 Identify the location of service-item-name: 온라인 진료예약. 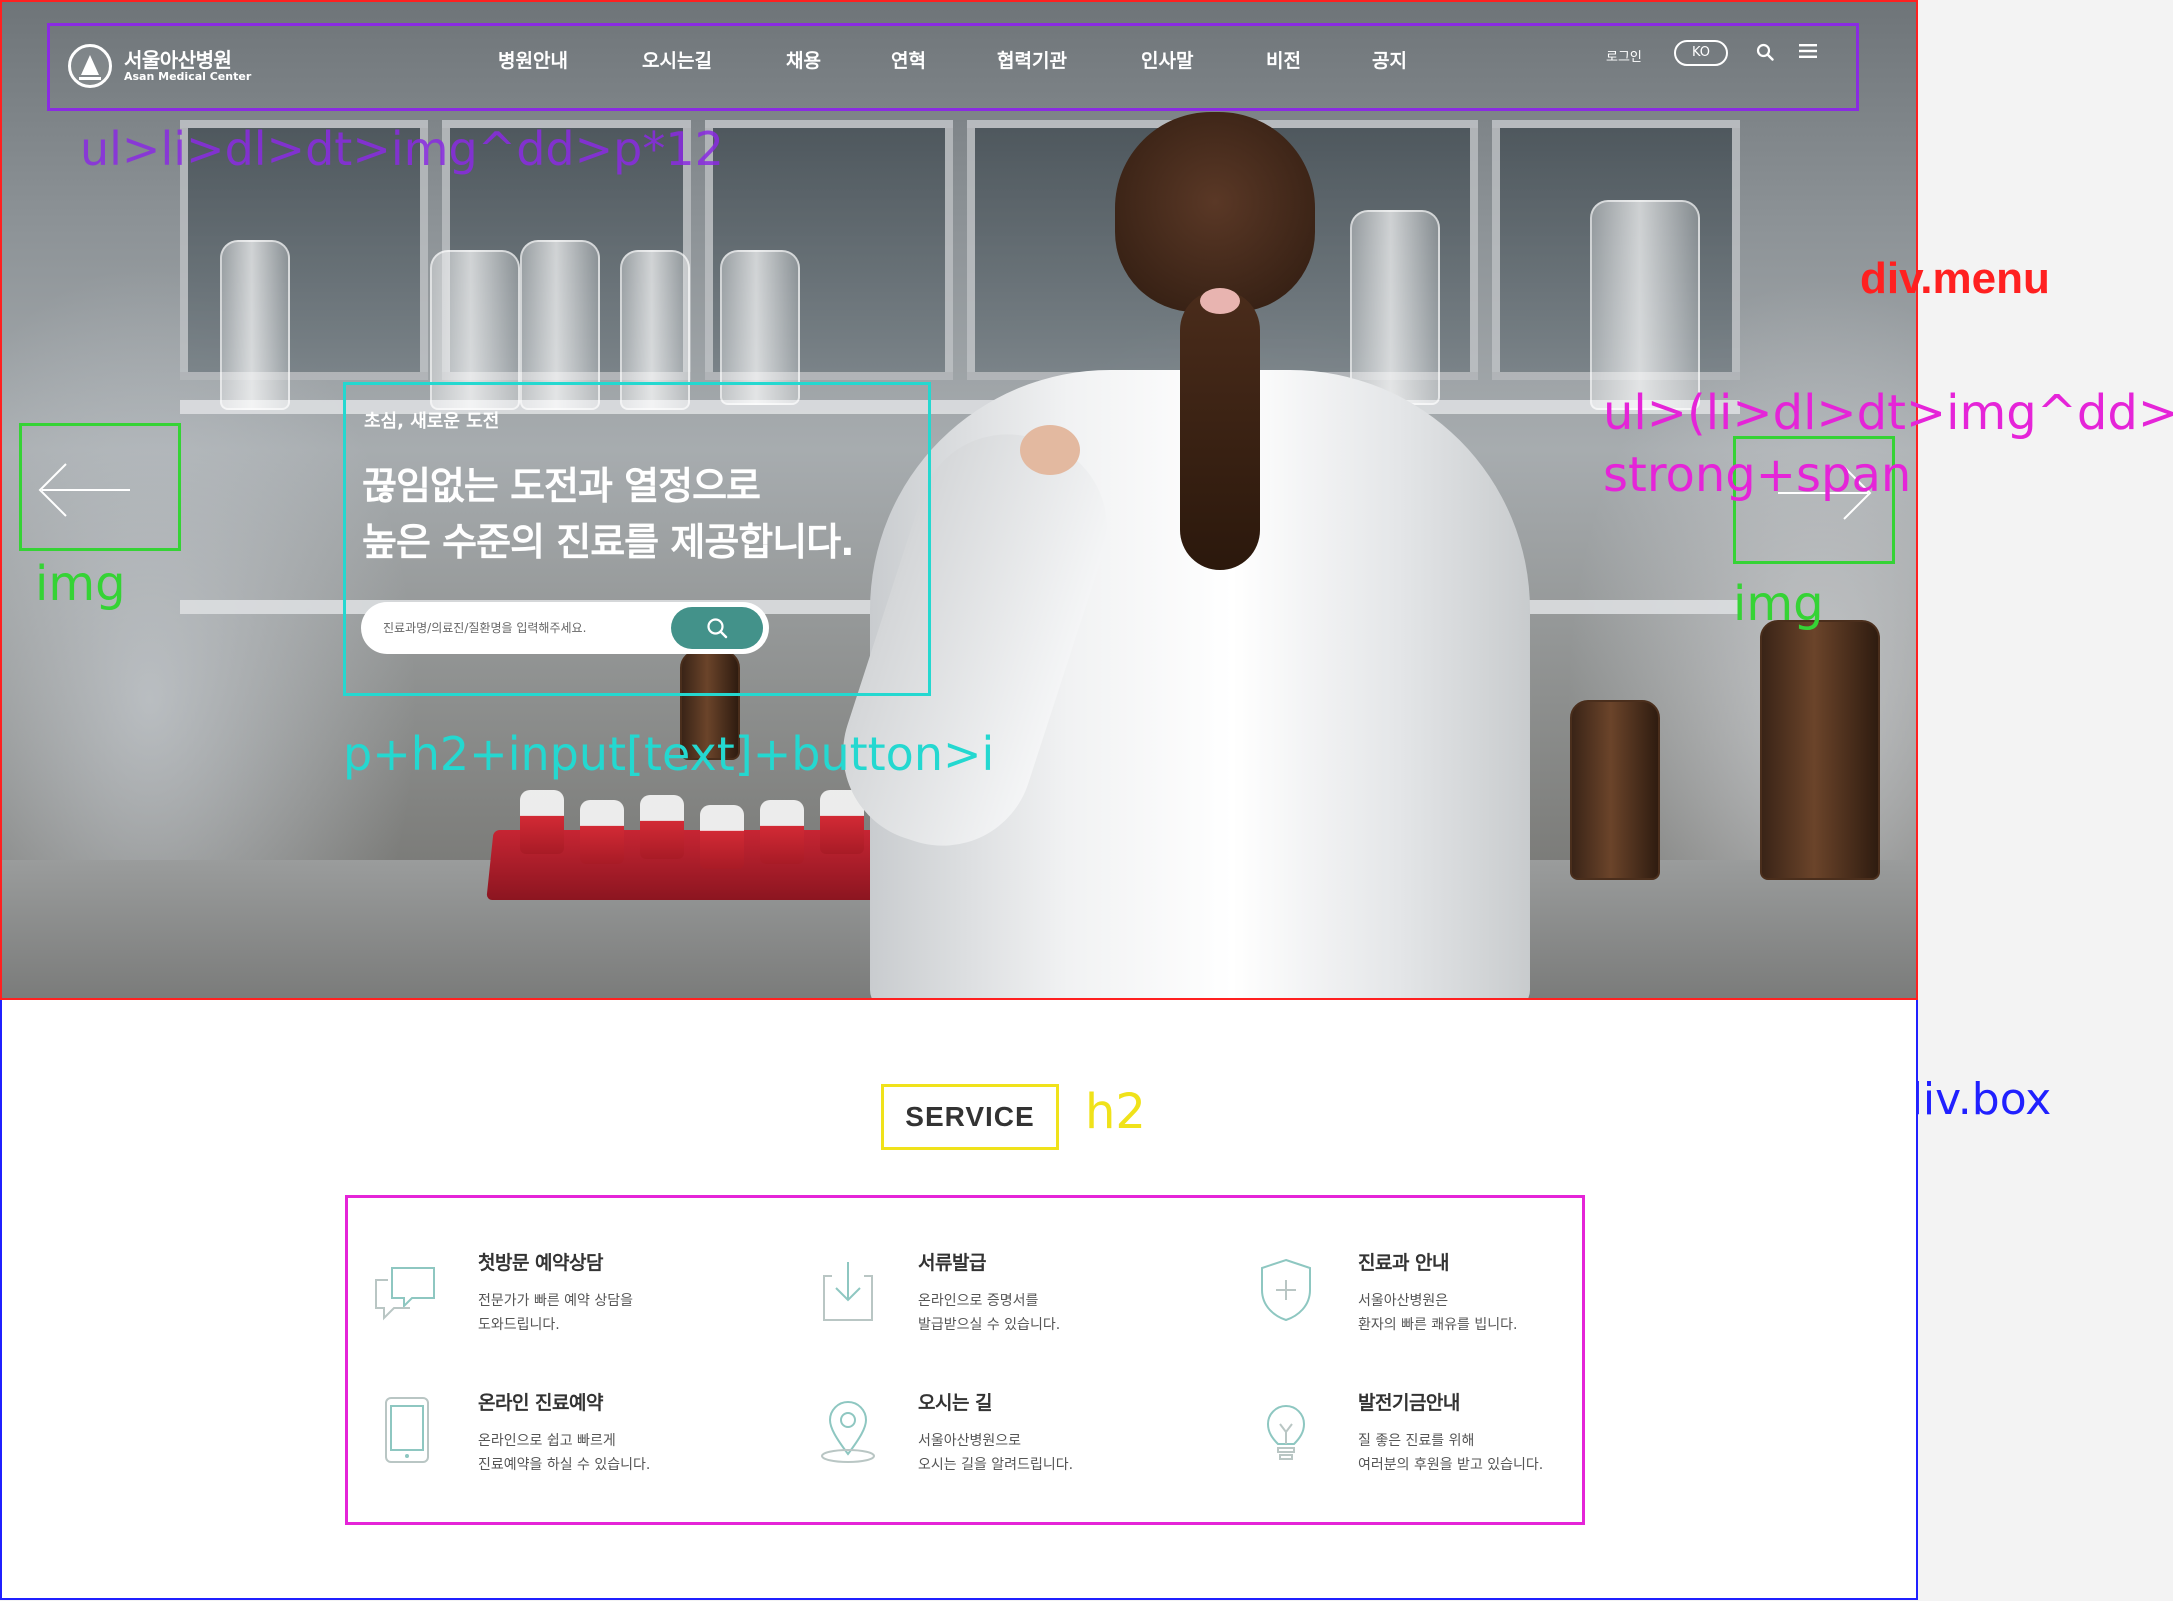
(540, 1403).